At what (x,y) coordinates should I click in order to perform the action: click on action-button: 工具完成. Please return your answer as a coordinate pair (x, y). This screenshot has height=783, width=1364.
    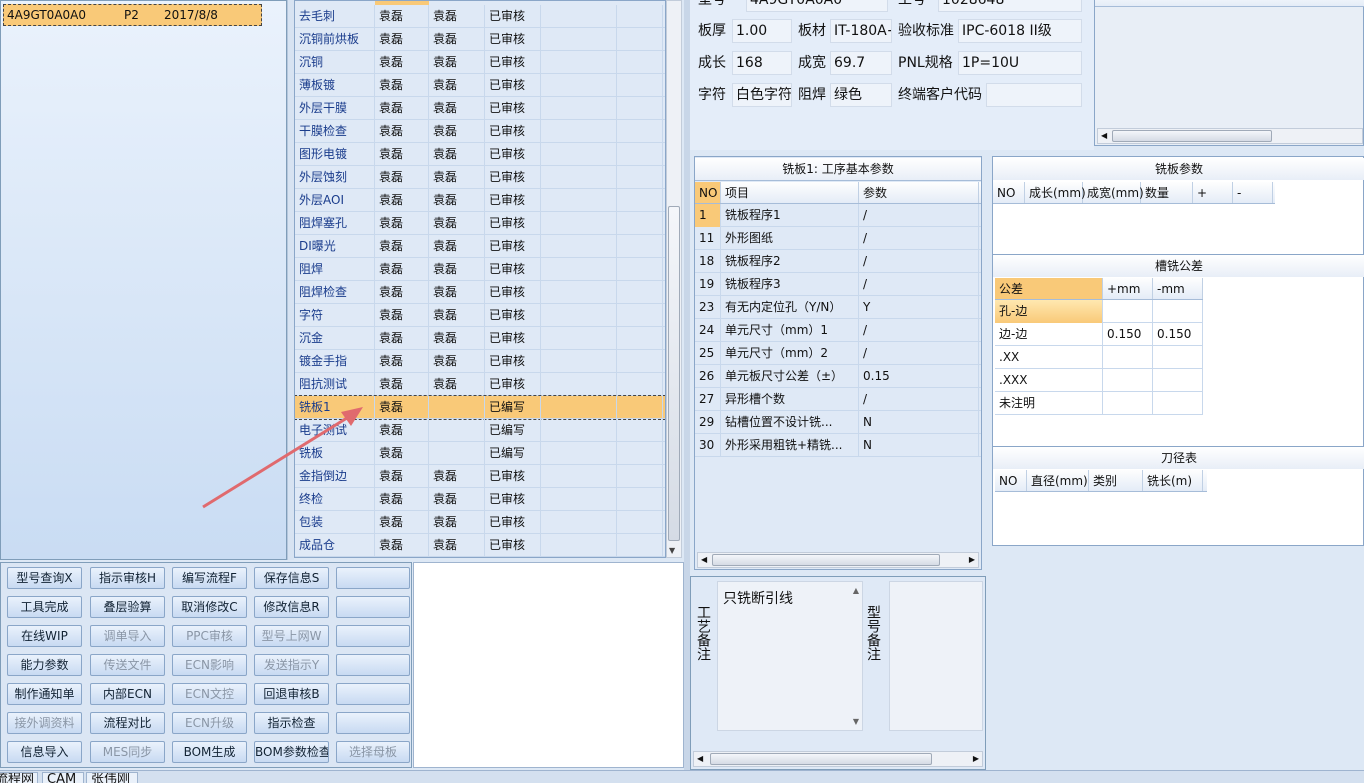
    Looking at the image, I should click on (44, 607).